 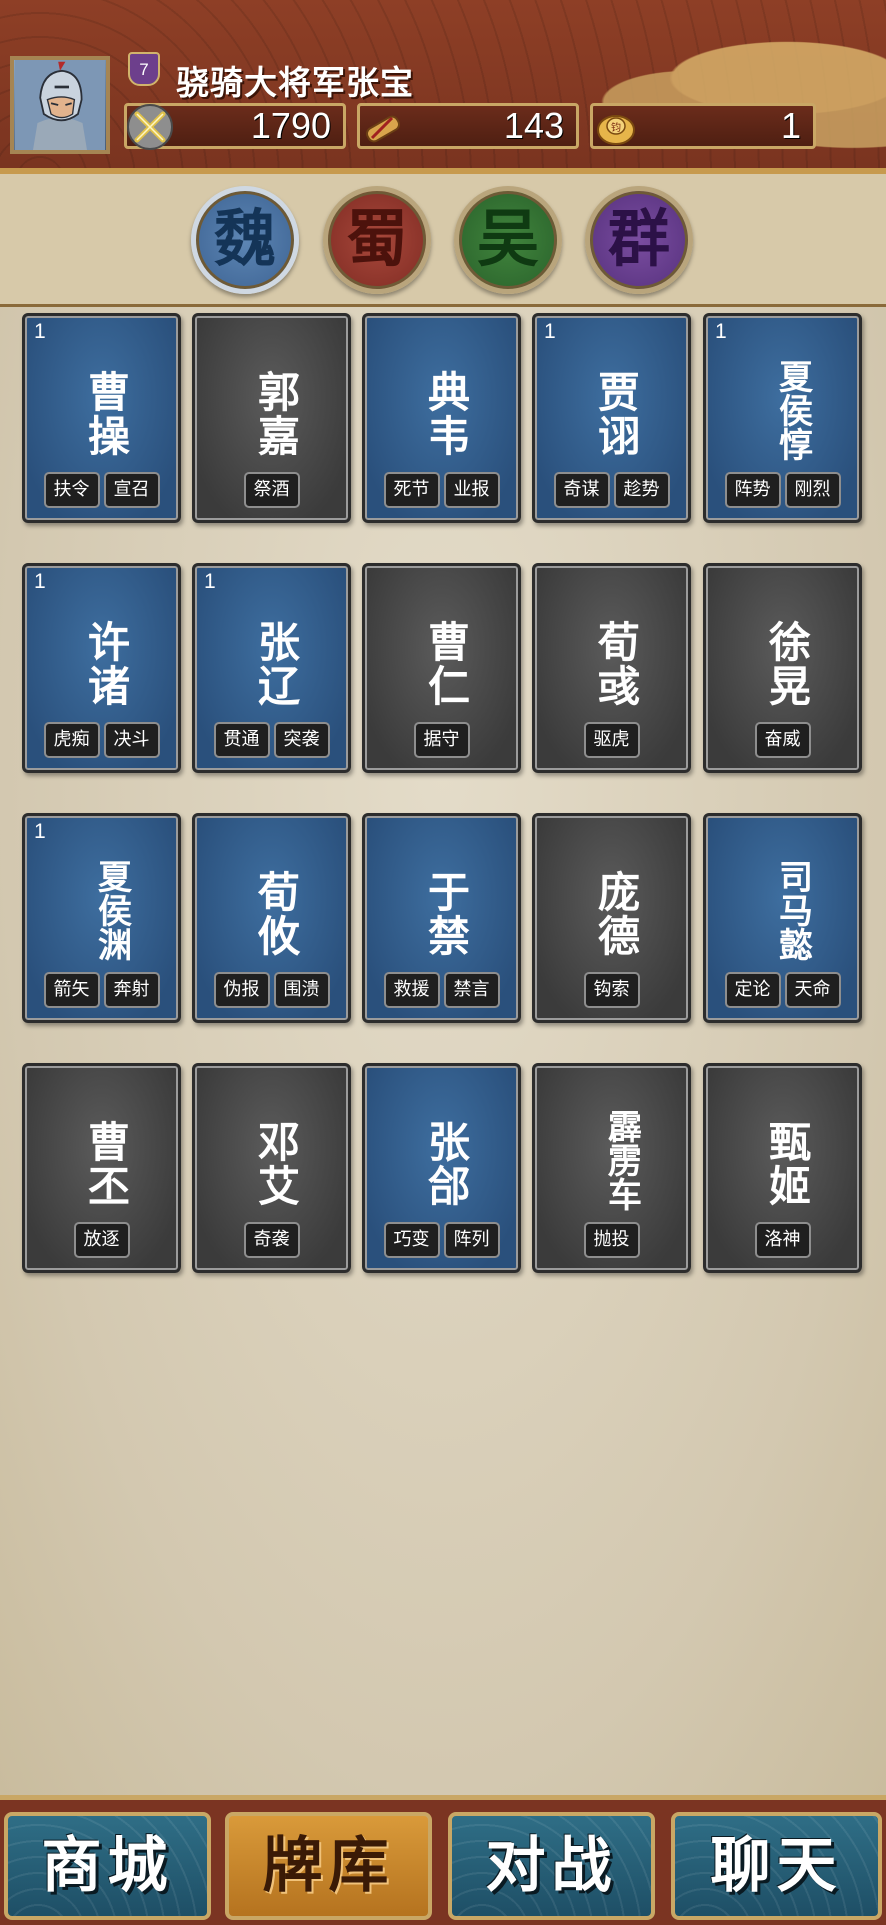 What do you see at coordinates (752, 490) in the screenshot?
I see `skill-tag: 阵势` at bounding box center [752, 490].